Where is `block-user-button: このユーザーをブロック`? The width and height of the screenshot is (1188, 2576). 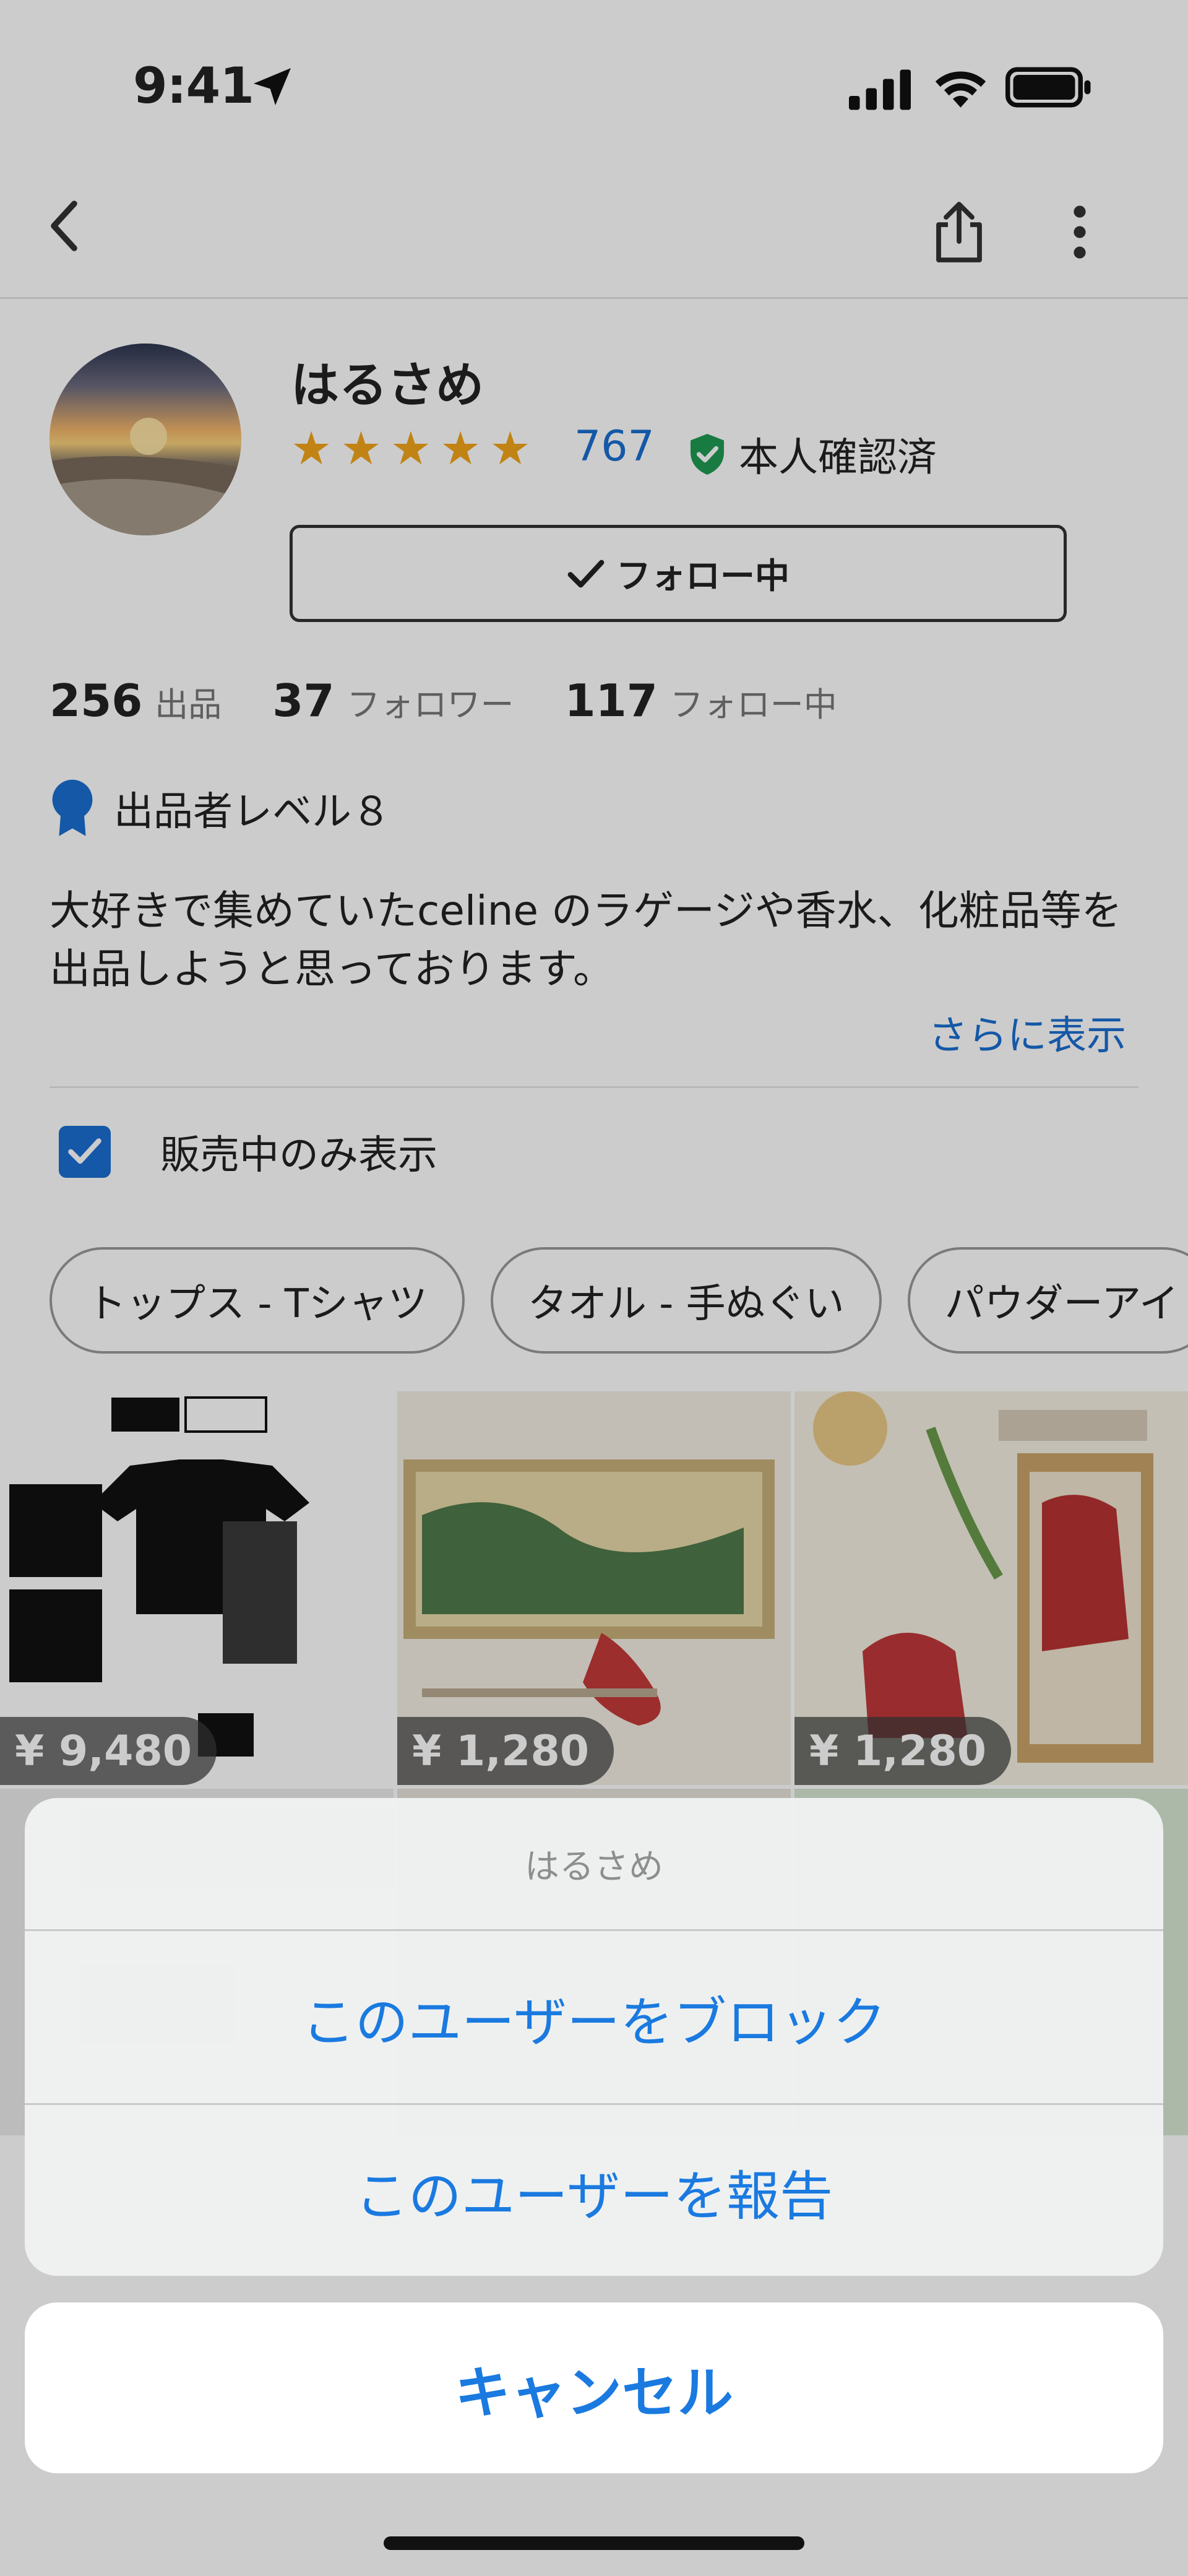
block-user-button: このユーザーをブロック is located at coordinates (594, 2018).